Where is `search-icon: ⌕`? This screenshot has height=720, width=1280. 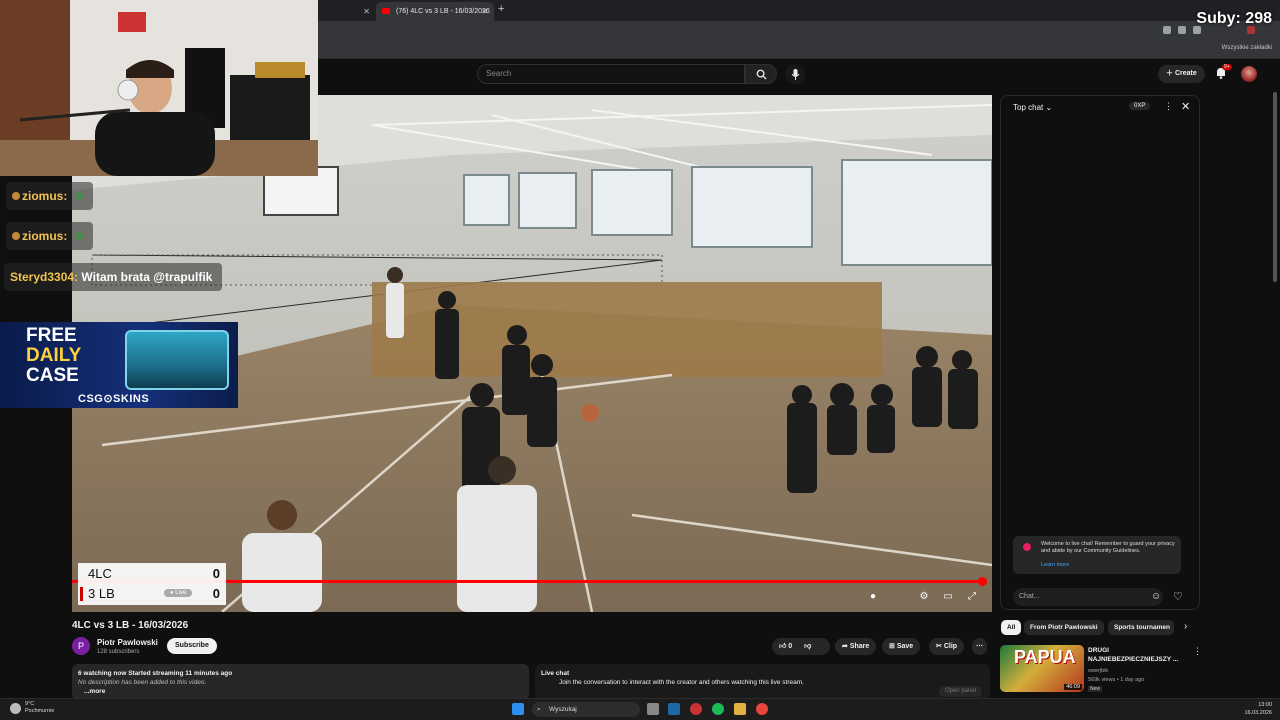 search-icon: ⌕ is located at coordinates (539, 709).